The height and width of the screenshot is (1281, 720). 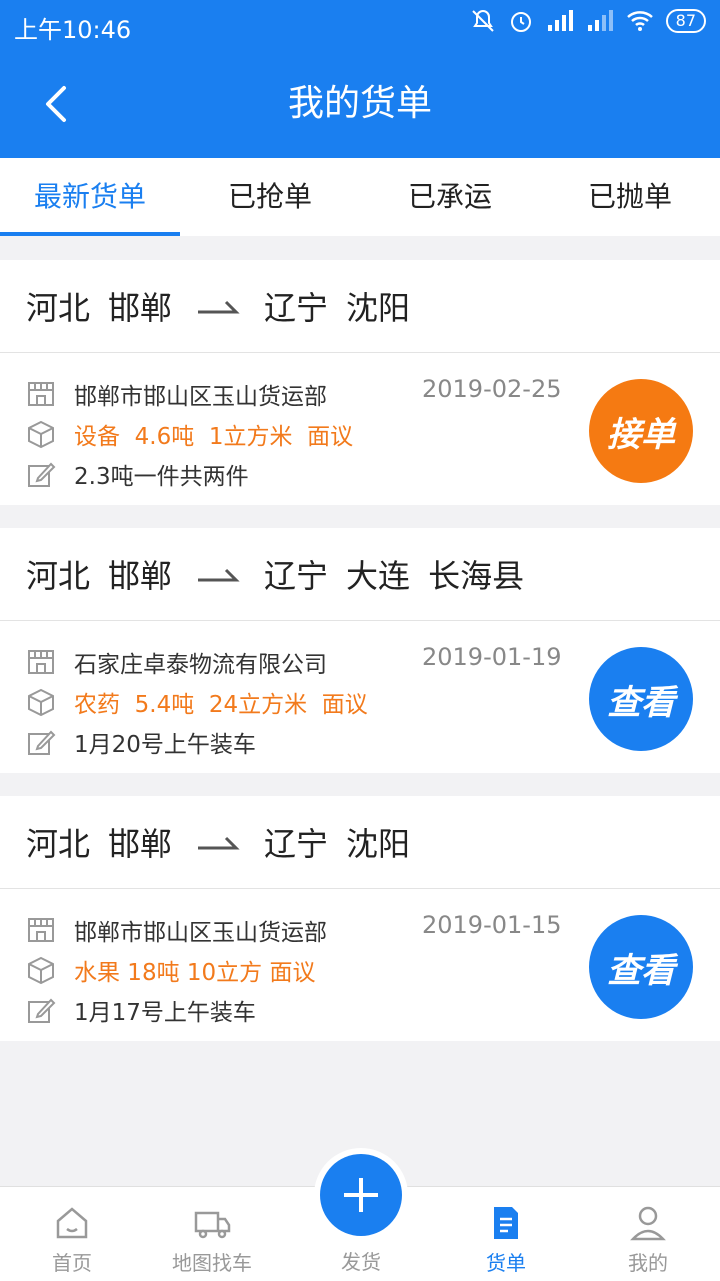 I want to click on order-date: 2019-02-25, so click(x=492, y=389).